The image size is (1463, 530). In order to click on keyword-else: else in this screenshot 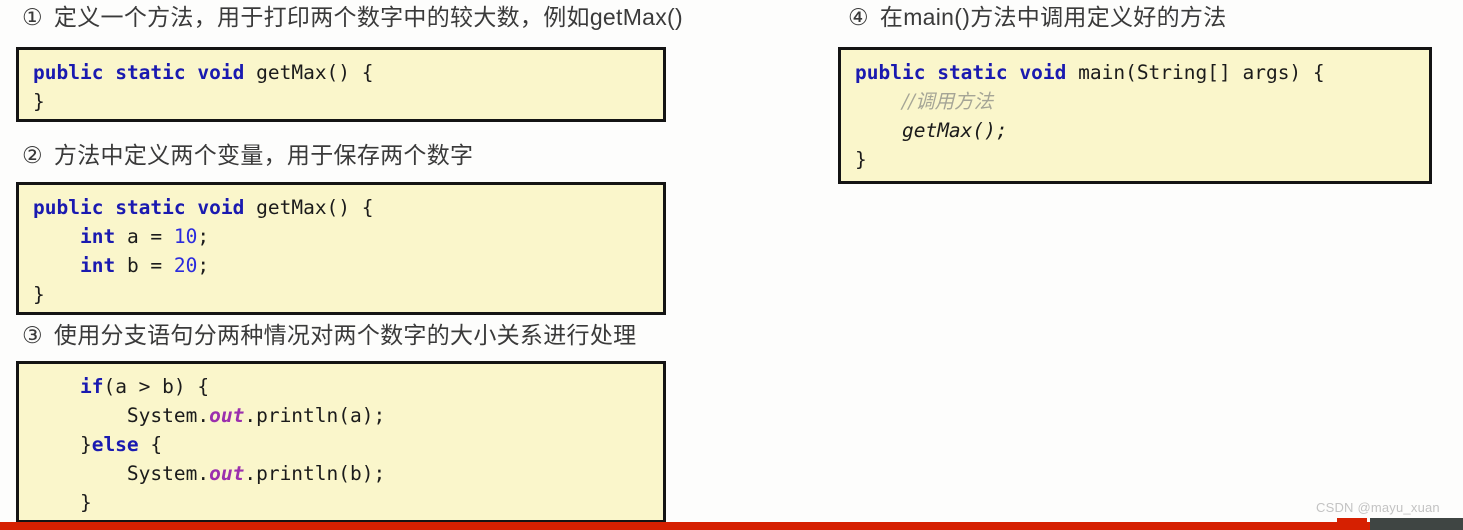, I will do `click(115, 444)`.